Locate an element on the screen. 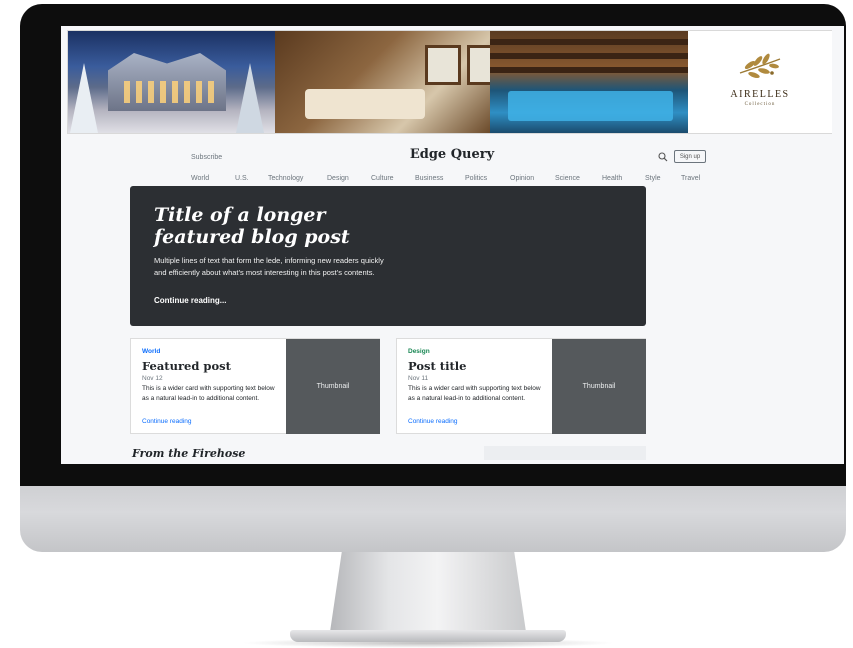  chalet-exterior-photo is located at coordinates (171, 82).